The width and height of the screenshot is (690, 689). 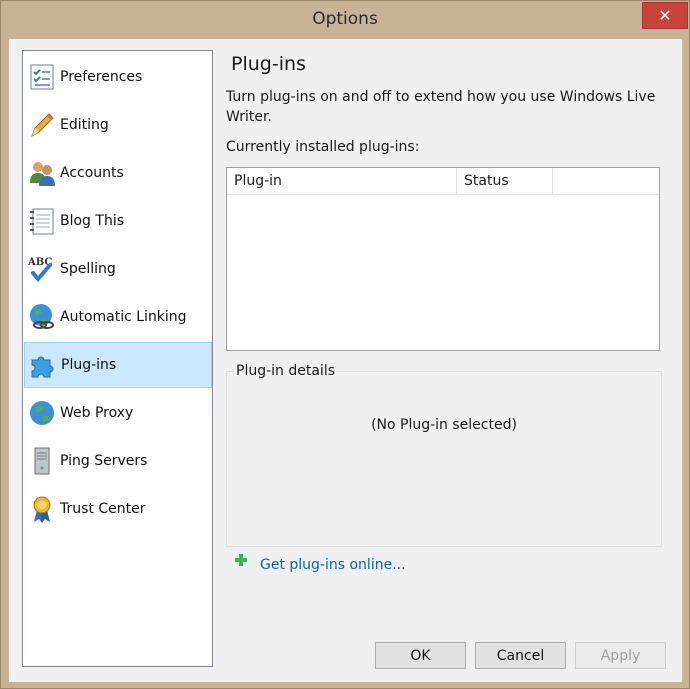 What do you see at coordinates (342, 181) in the screenshot?
I see `column-header-plug-in: Plug-in` at bounding box center [342, 181].